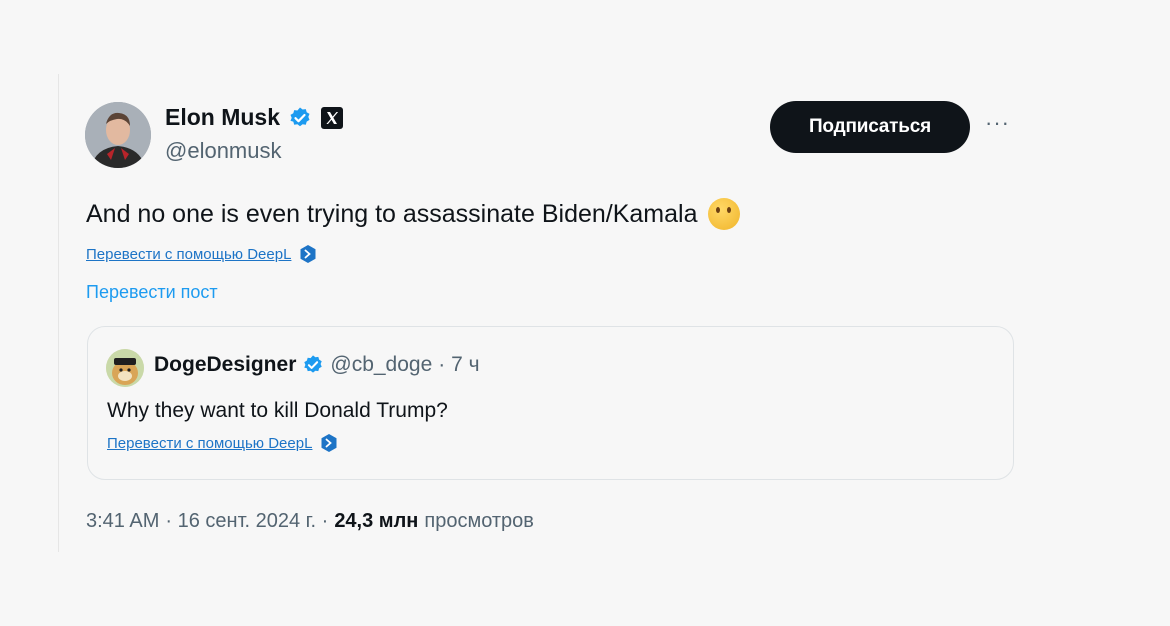 The width and height of the screenshot is (1170, 626). I want to click on thinking-face-icon, so click(723, 214).